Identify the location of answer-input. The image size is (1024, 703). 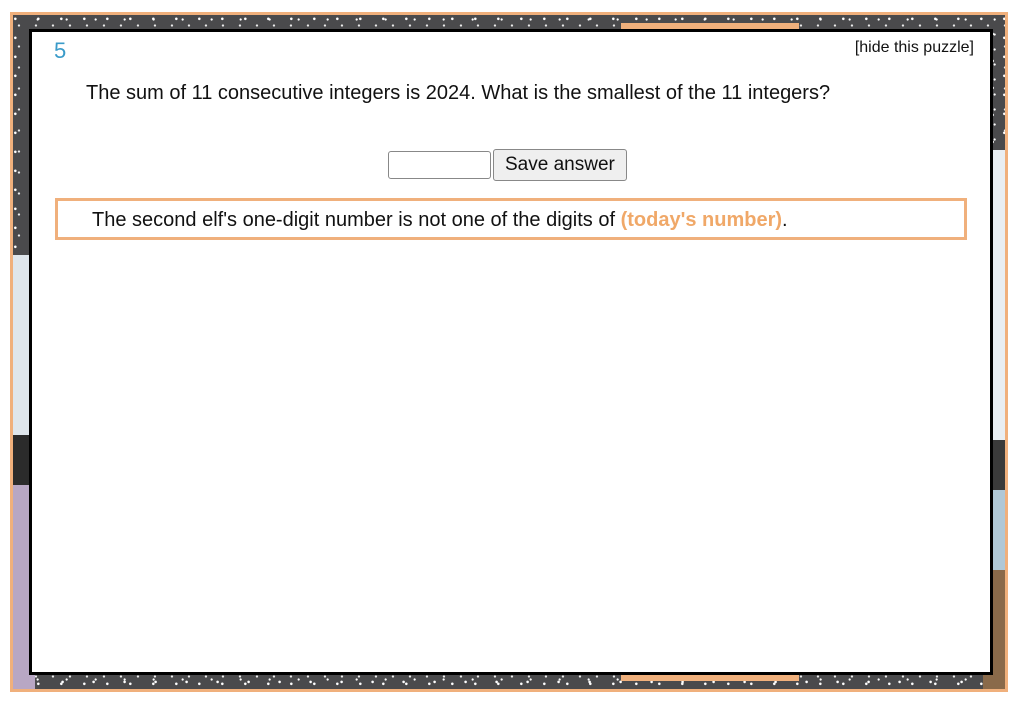
(439, 165).